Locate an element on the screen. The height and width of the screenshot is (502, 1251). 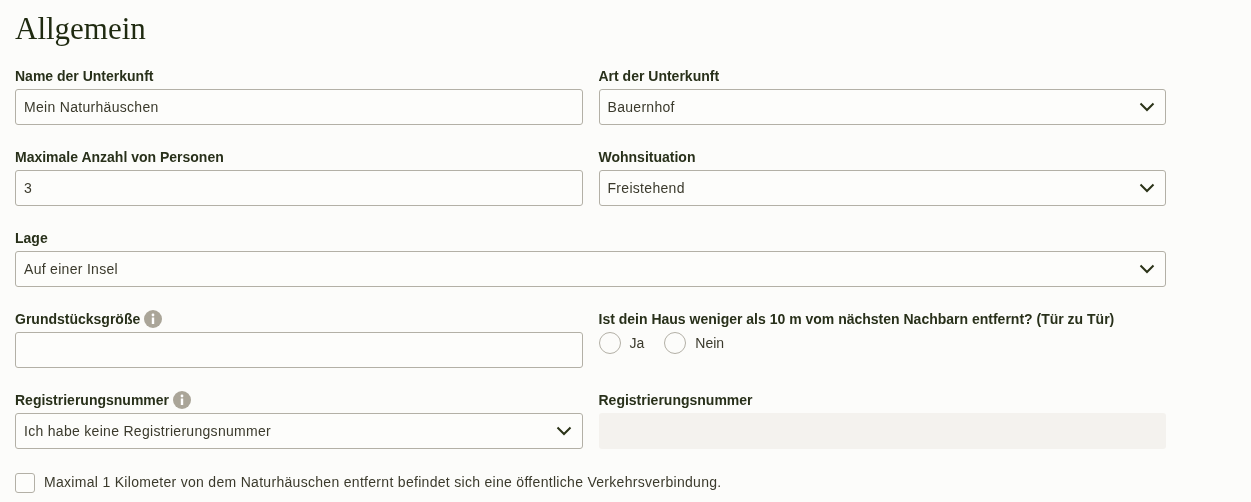
text-field: 3 is located at coordinates (299, 188).